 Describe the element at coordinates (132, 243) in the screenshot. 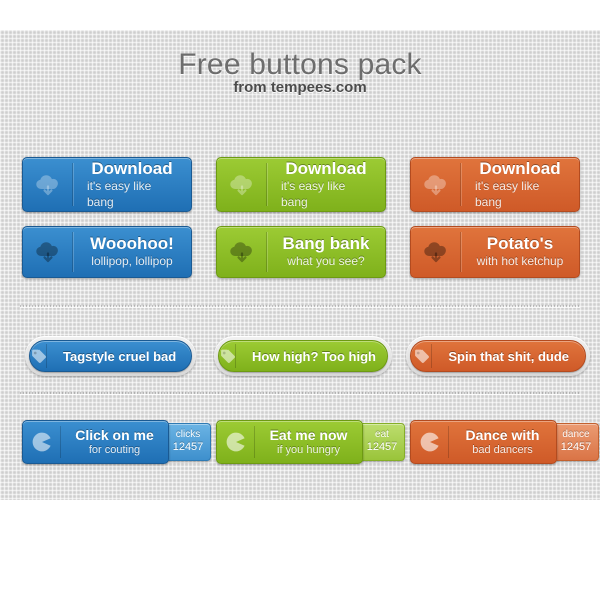

I see `button-title: Wooohoo!` at that location.